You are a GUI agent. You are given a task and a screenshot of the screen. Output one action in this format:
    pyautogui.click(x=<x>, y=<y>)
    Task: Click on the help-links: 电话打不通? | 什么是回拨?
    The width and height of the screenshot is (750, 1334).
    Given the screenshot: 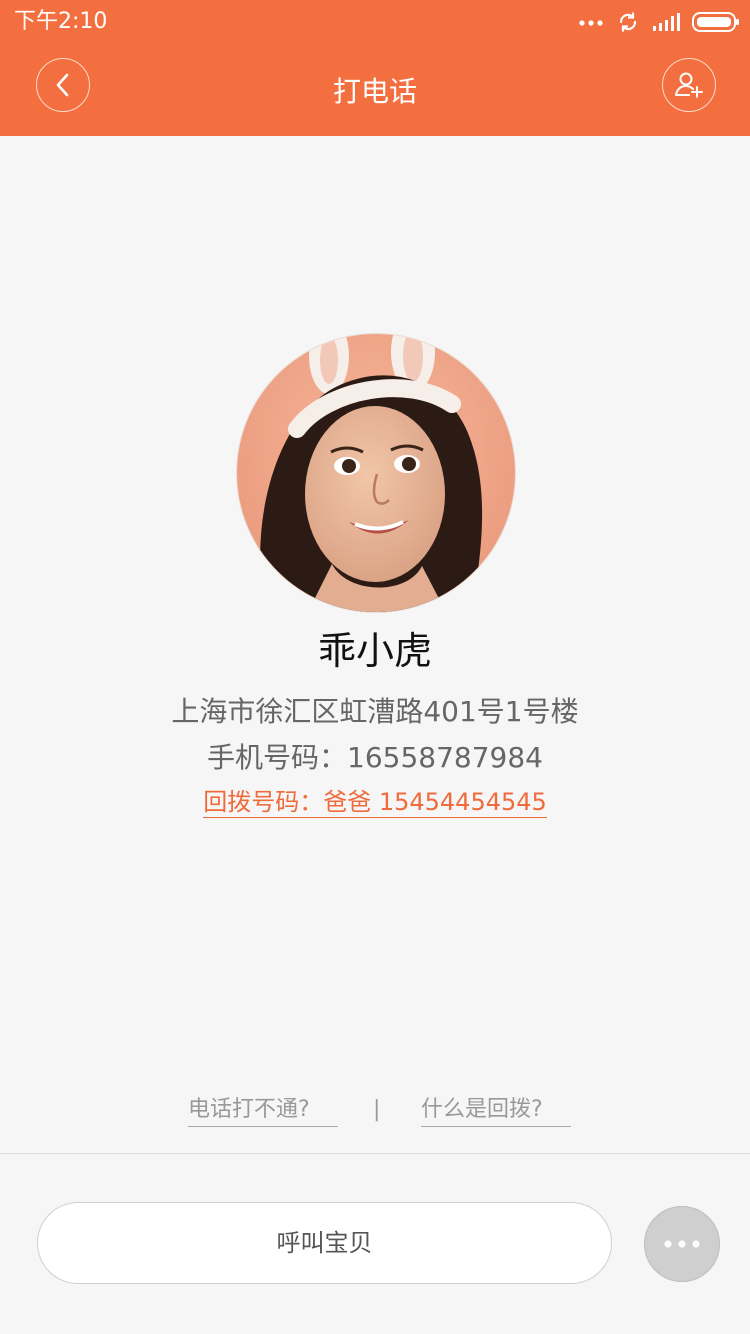 What is the action you would take?
    pyautogui.click(x=375, y=1112)
    